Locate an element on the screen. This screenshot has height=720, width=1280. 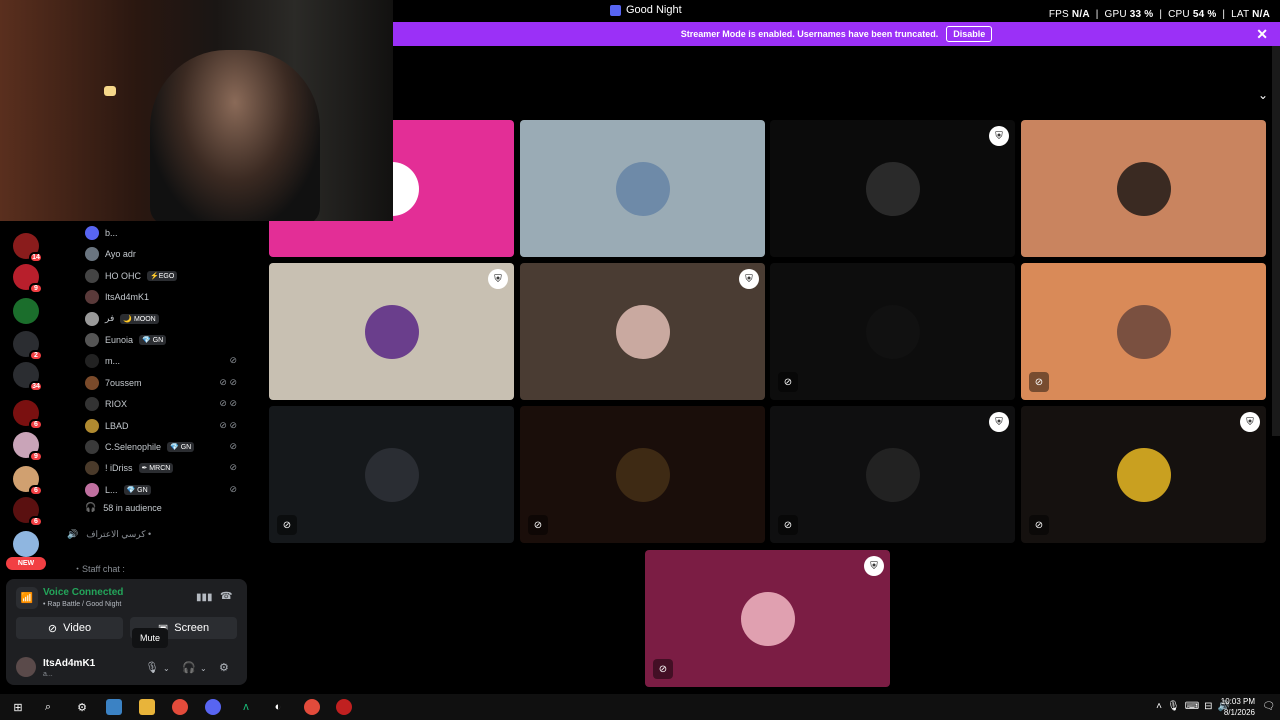
server-icon: 34 is located at coordinates (28, 377).